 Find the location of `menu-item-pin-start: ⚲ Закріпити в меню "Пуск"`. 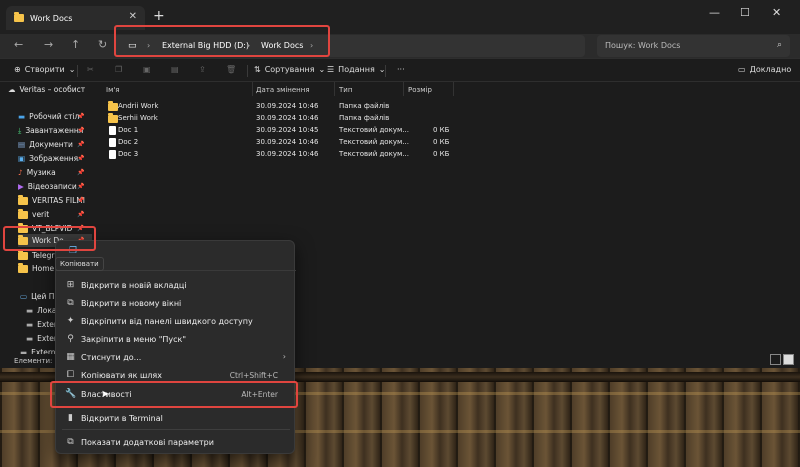

menu-item-pin-start: ⚲ Закріпити в меню "Пуск" is located at coordinates (176, 339).